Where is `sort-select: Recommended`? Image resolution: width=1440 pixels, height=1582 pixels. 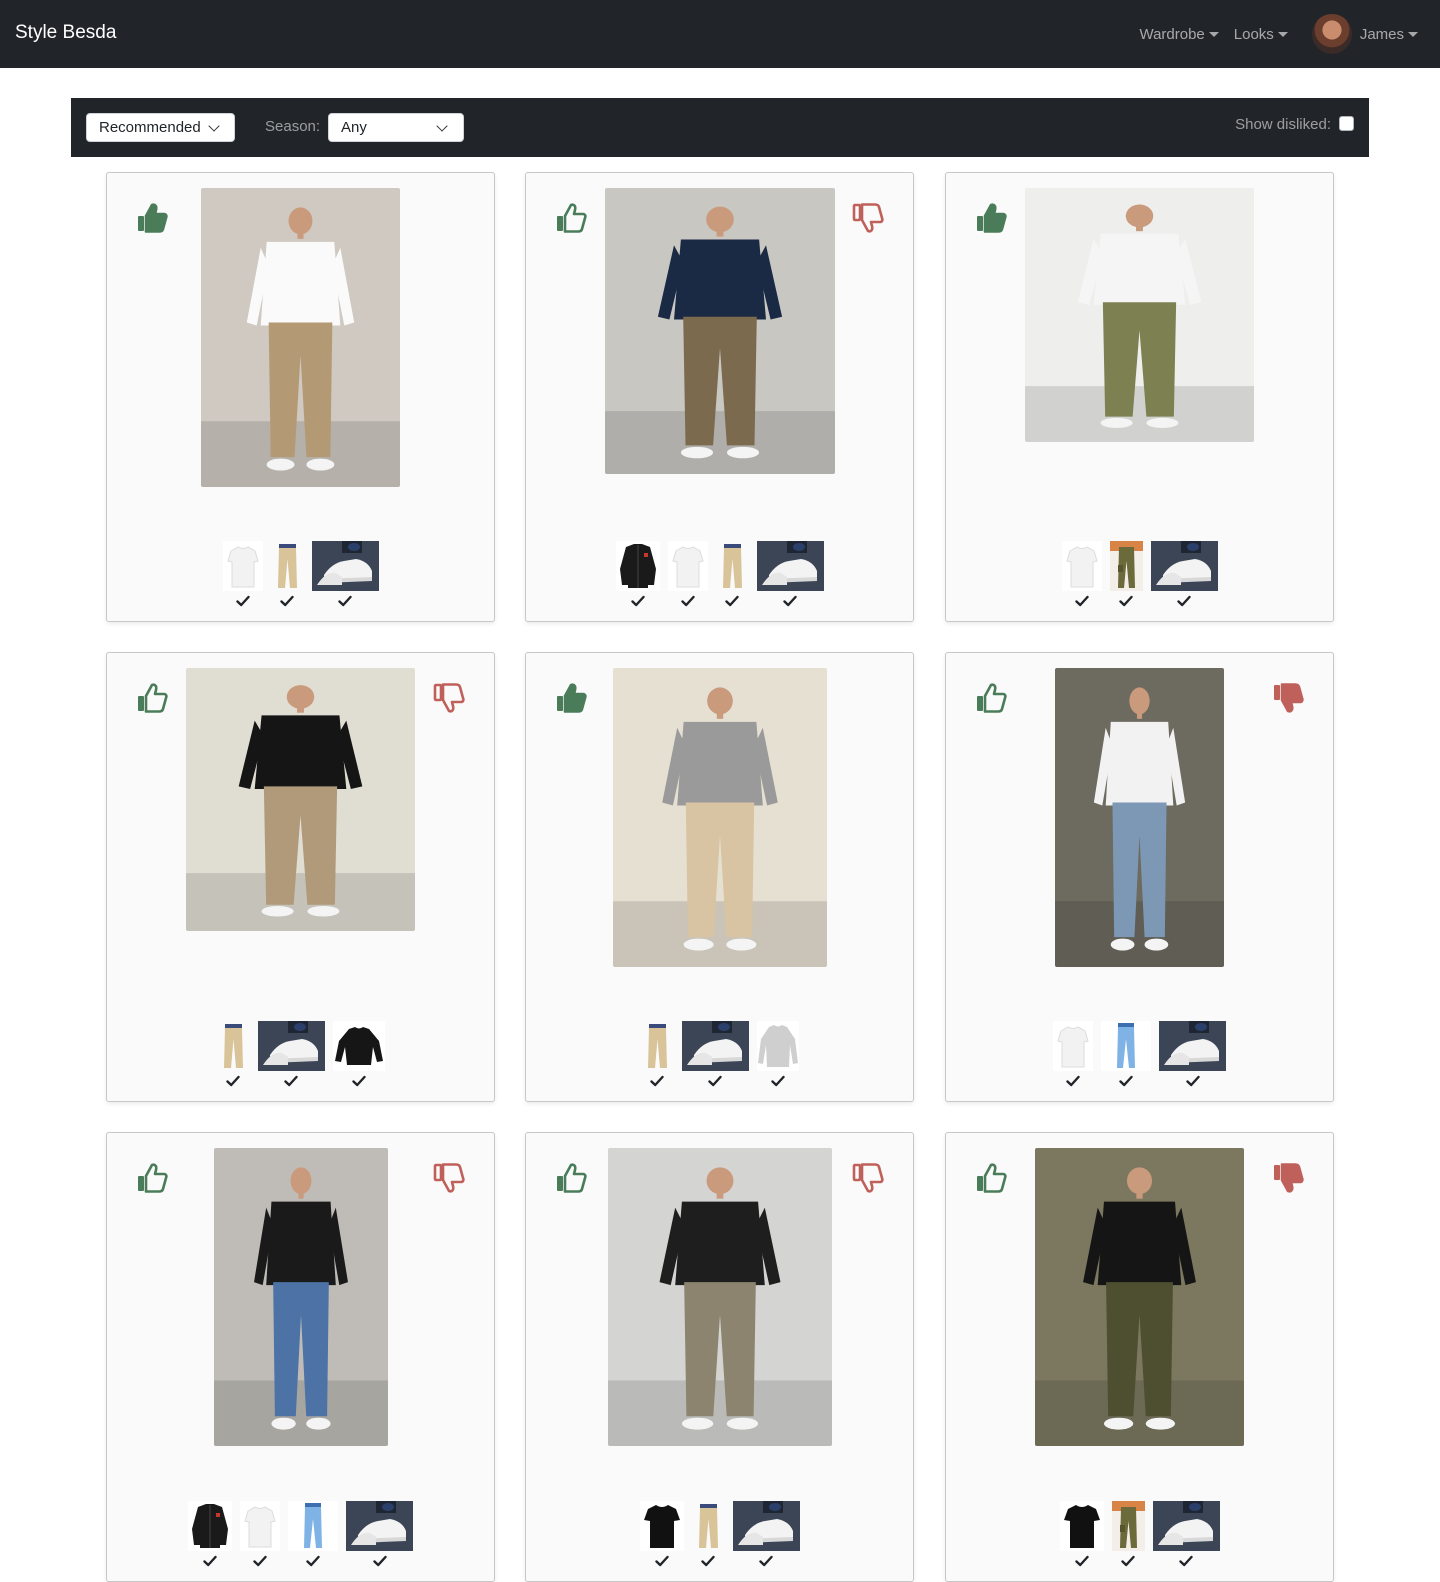
sort-select: Recommended is located at coordinates (160, 127).